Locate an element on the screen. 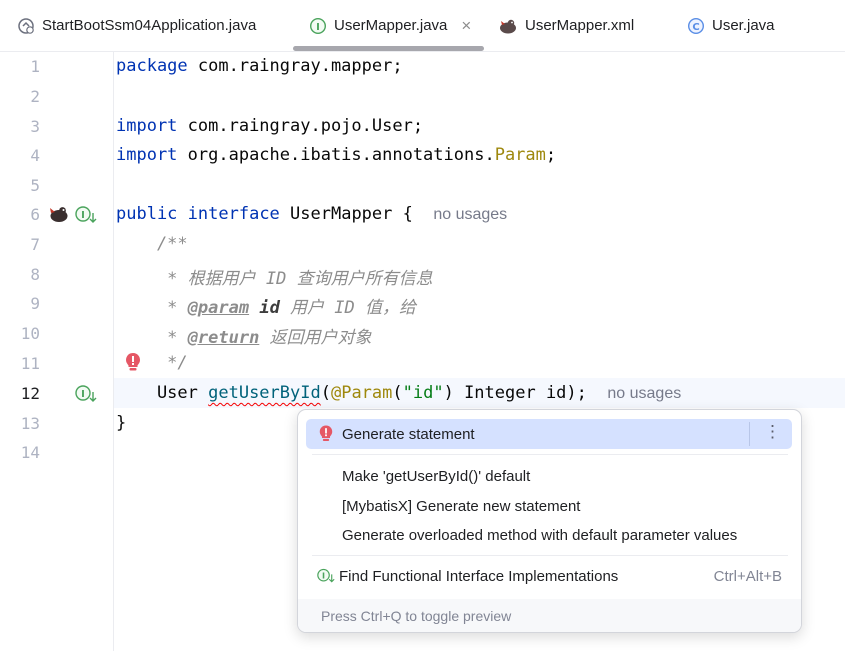 This screenshot has height=651, width=845. method-name-error: getUserById is located at coordinates (264, 393).